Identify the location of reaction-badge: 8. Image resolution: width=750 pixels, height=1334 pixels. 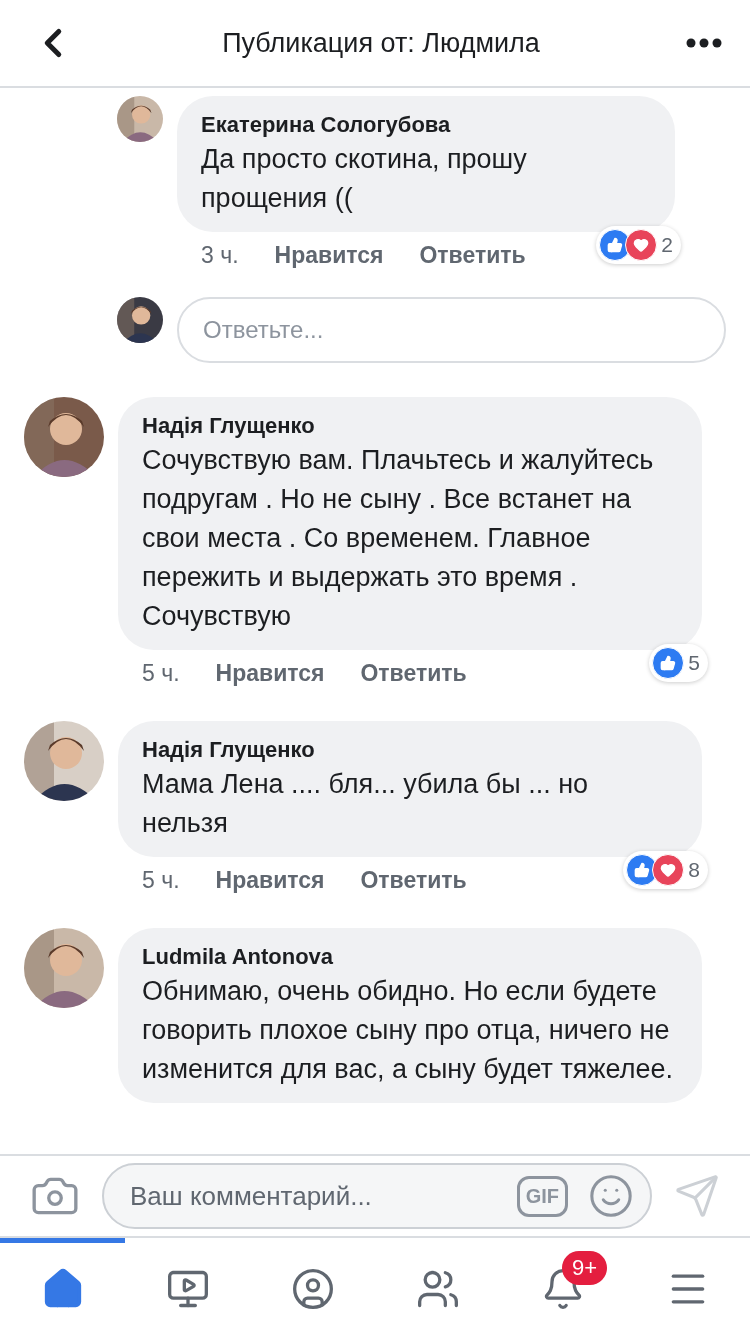
(665, 870).